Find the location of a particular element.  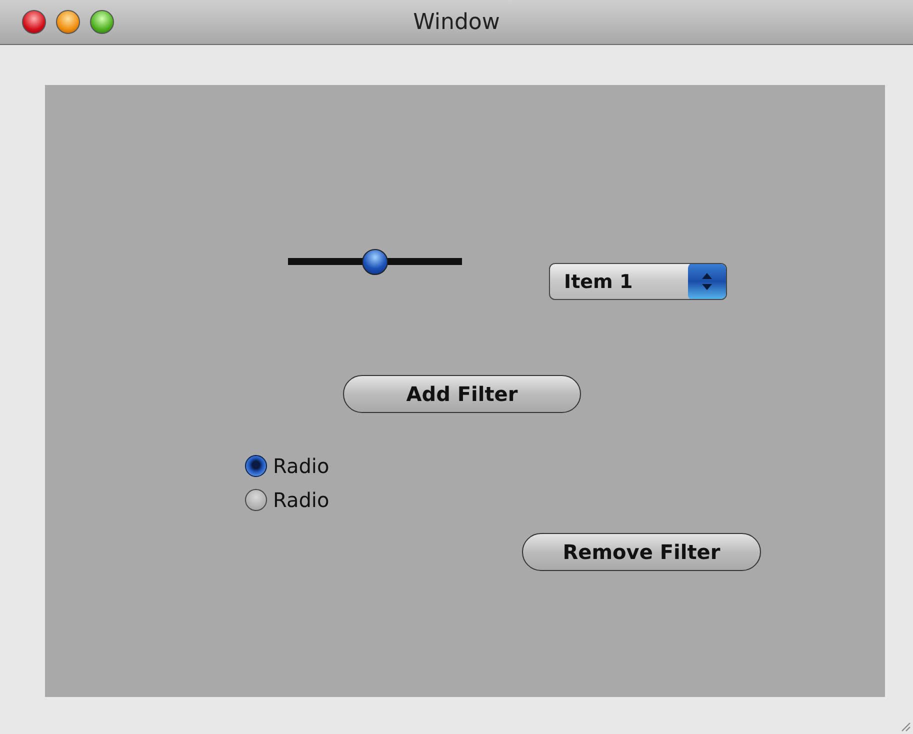

push-button: Remove Filter is located at coordinates (641, 552).